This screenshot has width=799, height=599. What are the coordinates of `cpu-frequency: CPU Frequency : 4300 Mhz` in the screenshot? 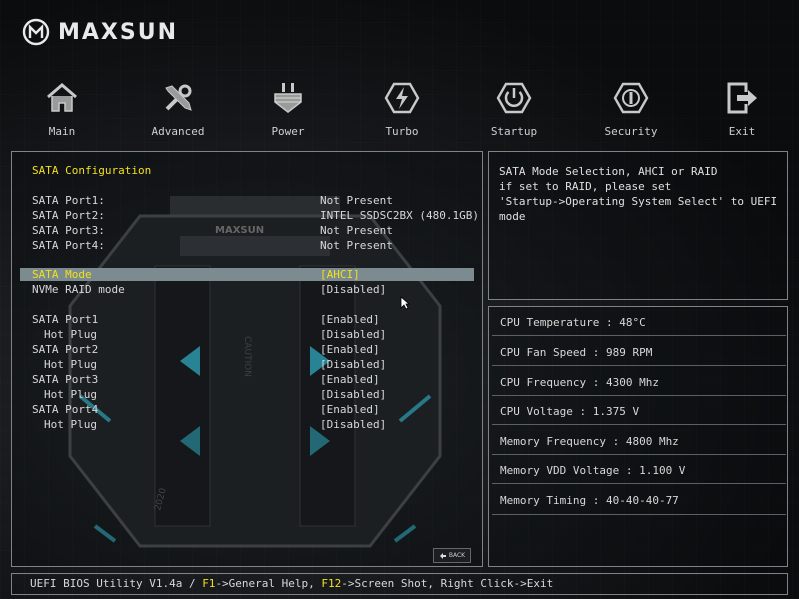 It's located at (639, 383).